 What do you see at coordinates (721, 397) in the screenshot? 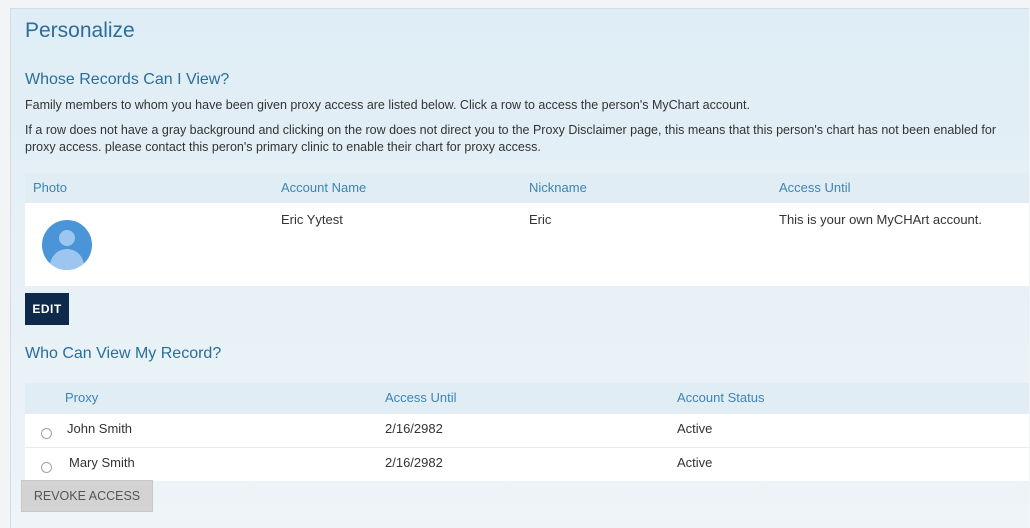
I see `column-header-account-status: Account Status` at bounding box center [721, 397].